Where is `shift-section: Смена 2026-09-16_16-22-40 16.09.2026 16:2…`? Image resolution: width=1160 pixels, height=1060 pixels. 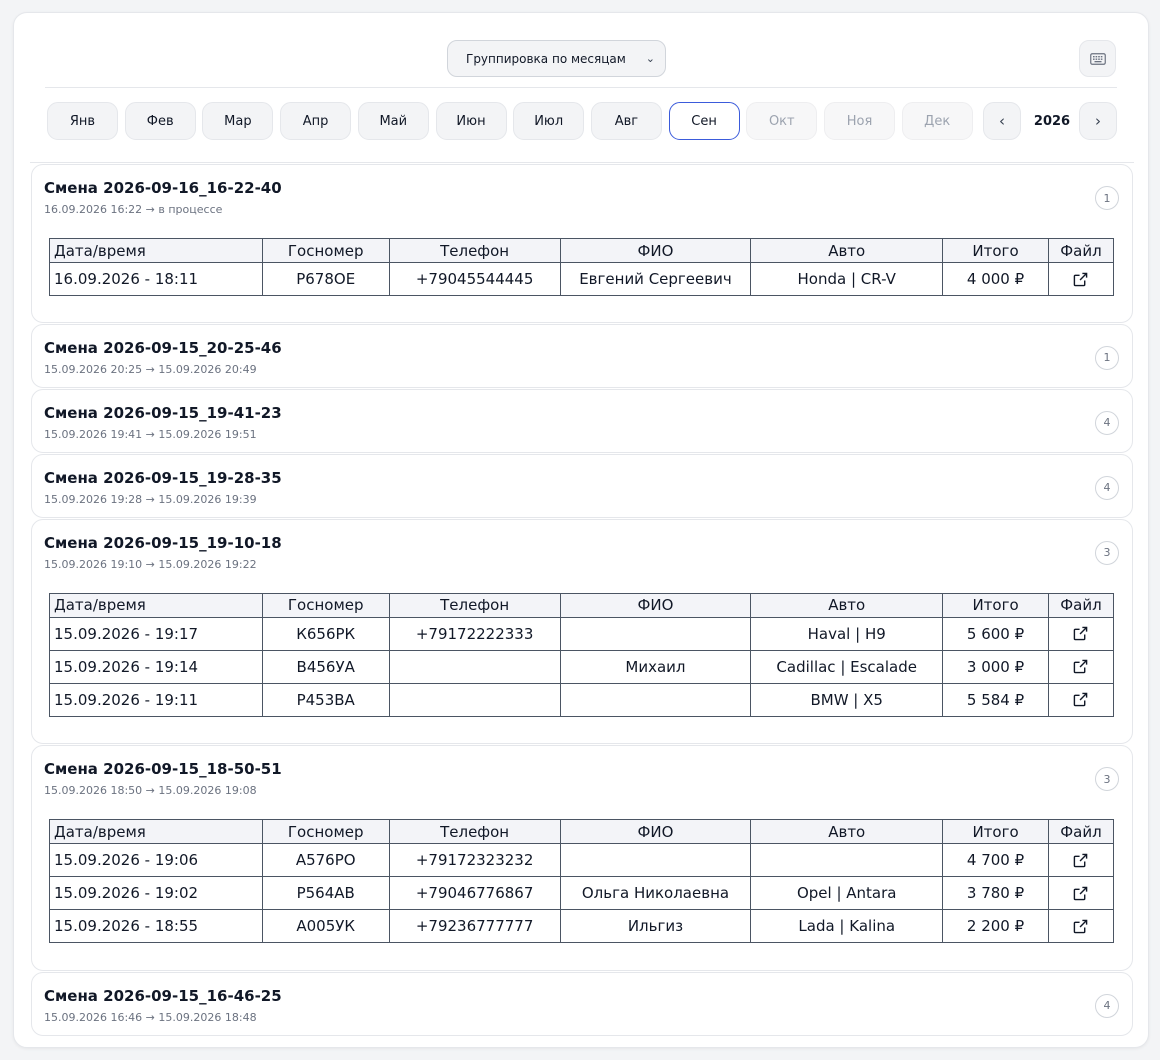 shift-section: Смена 2026-09-16_16-22-40 16.09.2026 16:2… is located at coordinates (582, 243).